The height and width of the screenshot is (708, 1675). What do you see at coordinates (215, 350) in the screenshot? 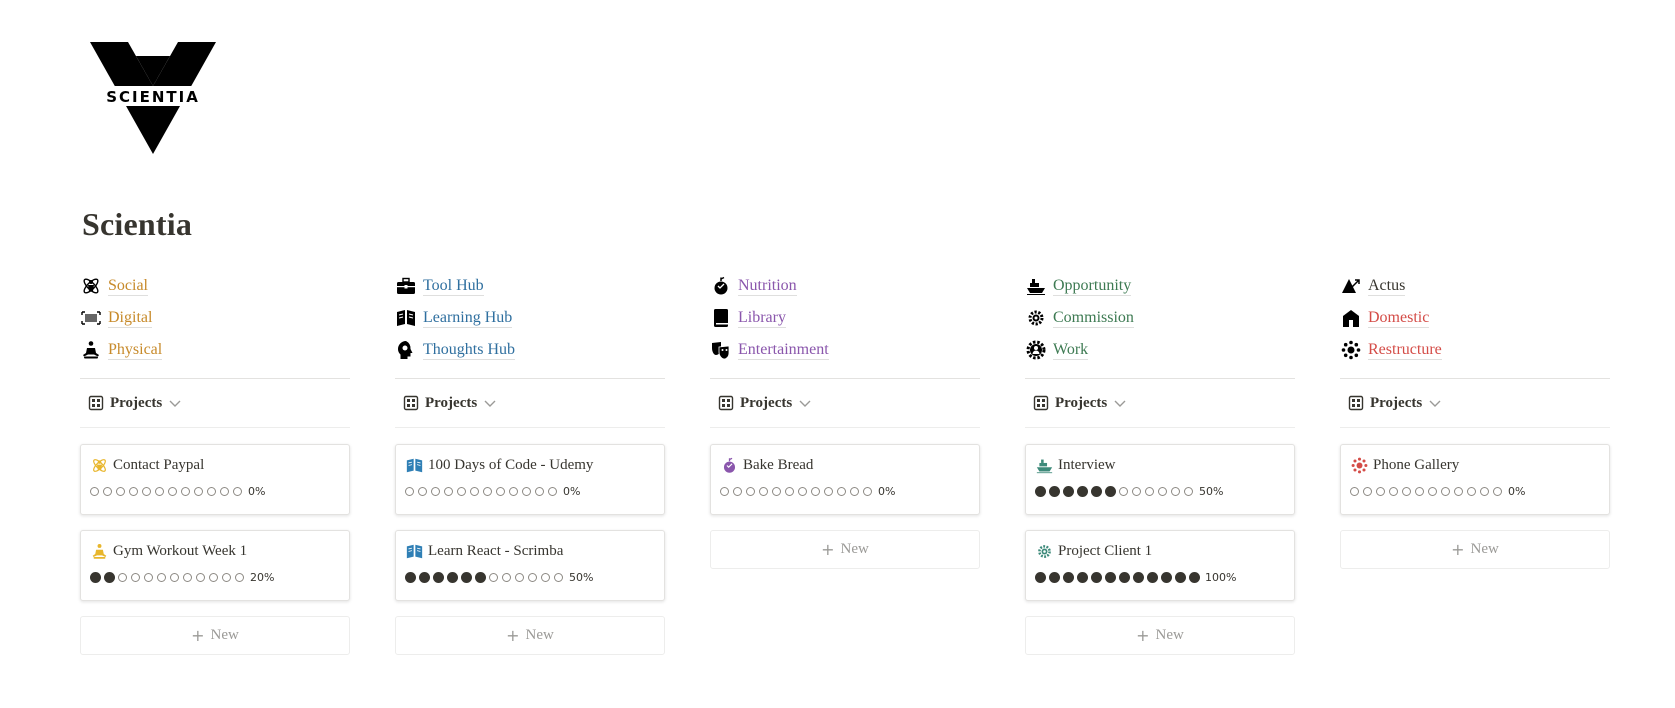
I see `link-physical: Physical` at bounding box center [215, 350].